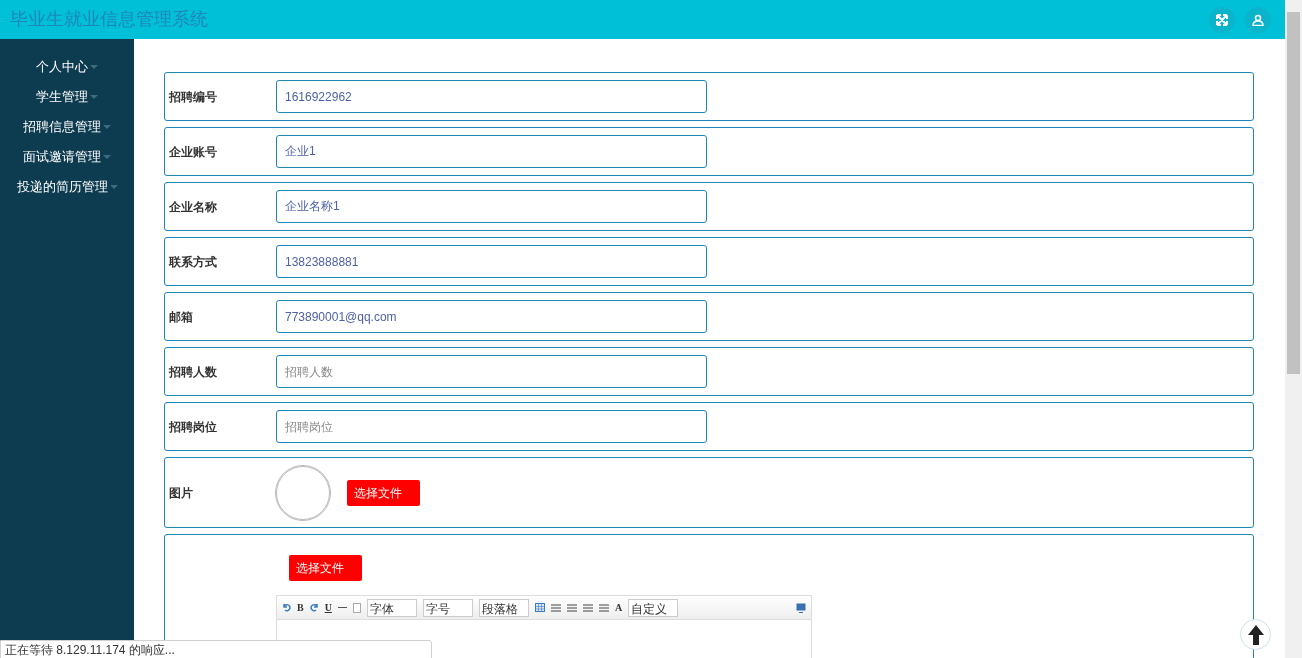 This screenshot has height=658, width=1302. Describe the element at coordinates (539, 607) in the screenshot. I see `table-icon` at that location.